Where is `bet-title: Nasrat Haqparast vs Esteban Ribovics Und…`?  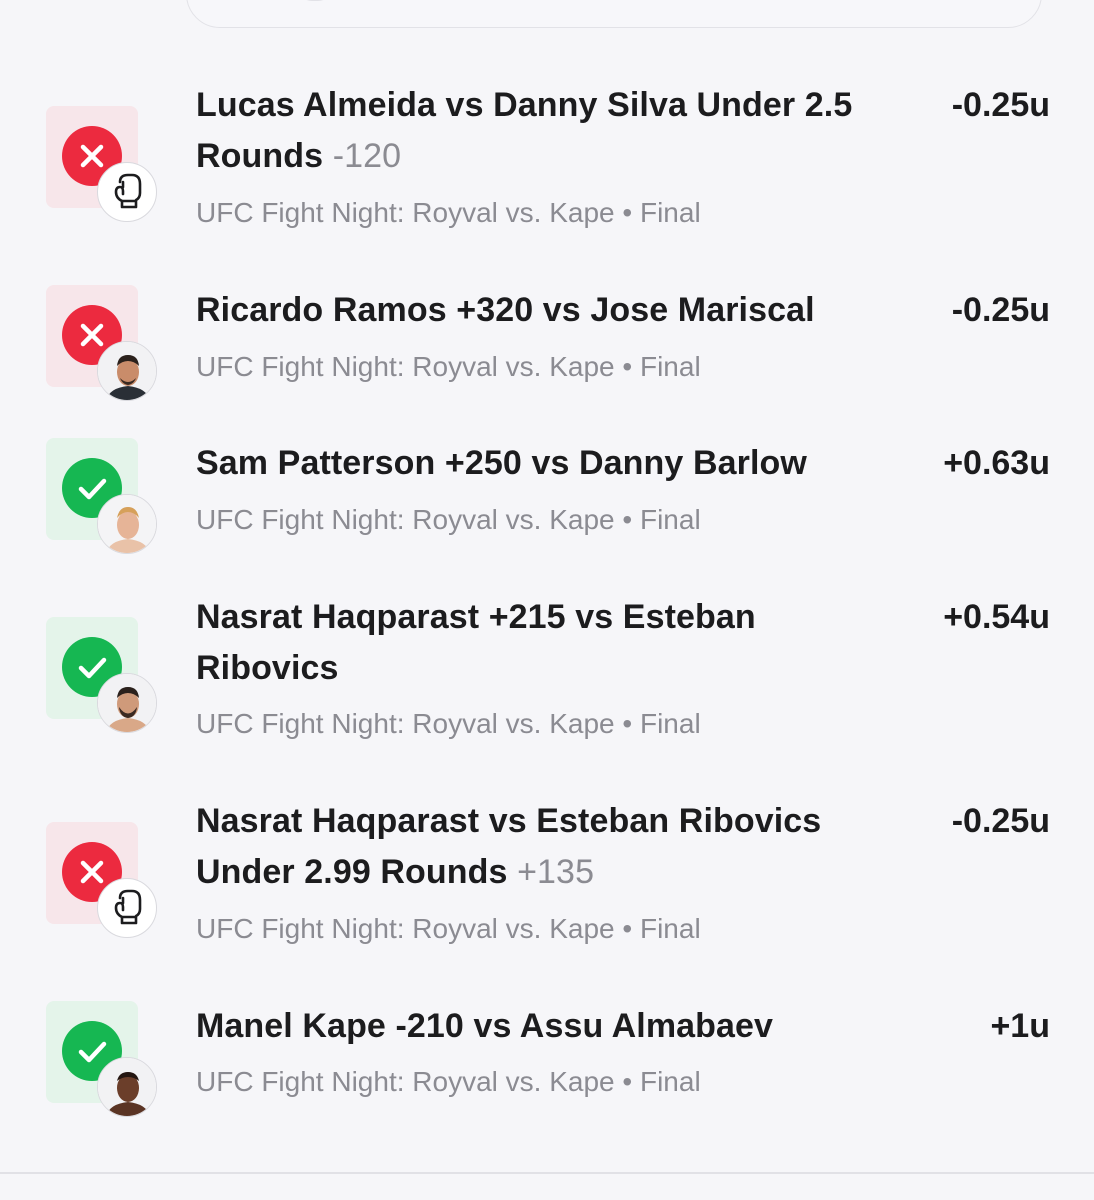 bet-title: Nasrat Haqparast vs Esteban Ribovics Und… is located at coordinates (546, 847).